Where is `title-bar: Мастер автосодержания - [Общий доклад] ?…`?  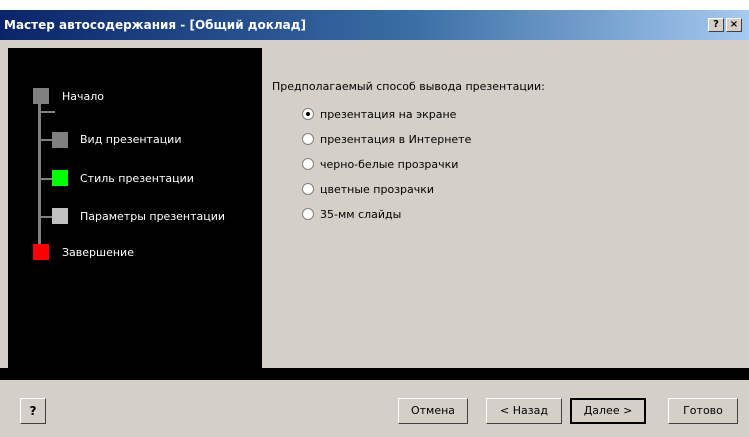 title-bar: Мастер автосодержания - [Общий доклад] ?… is located at coordinates (374, 25).